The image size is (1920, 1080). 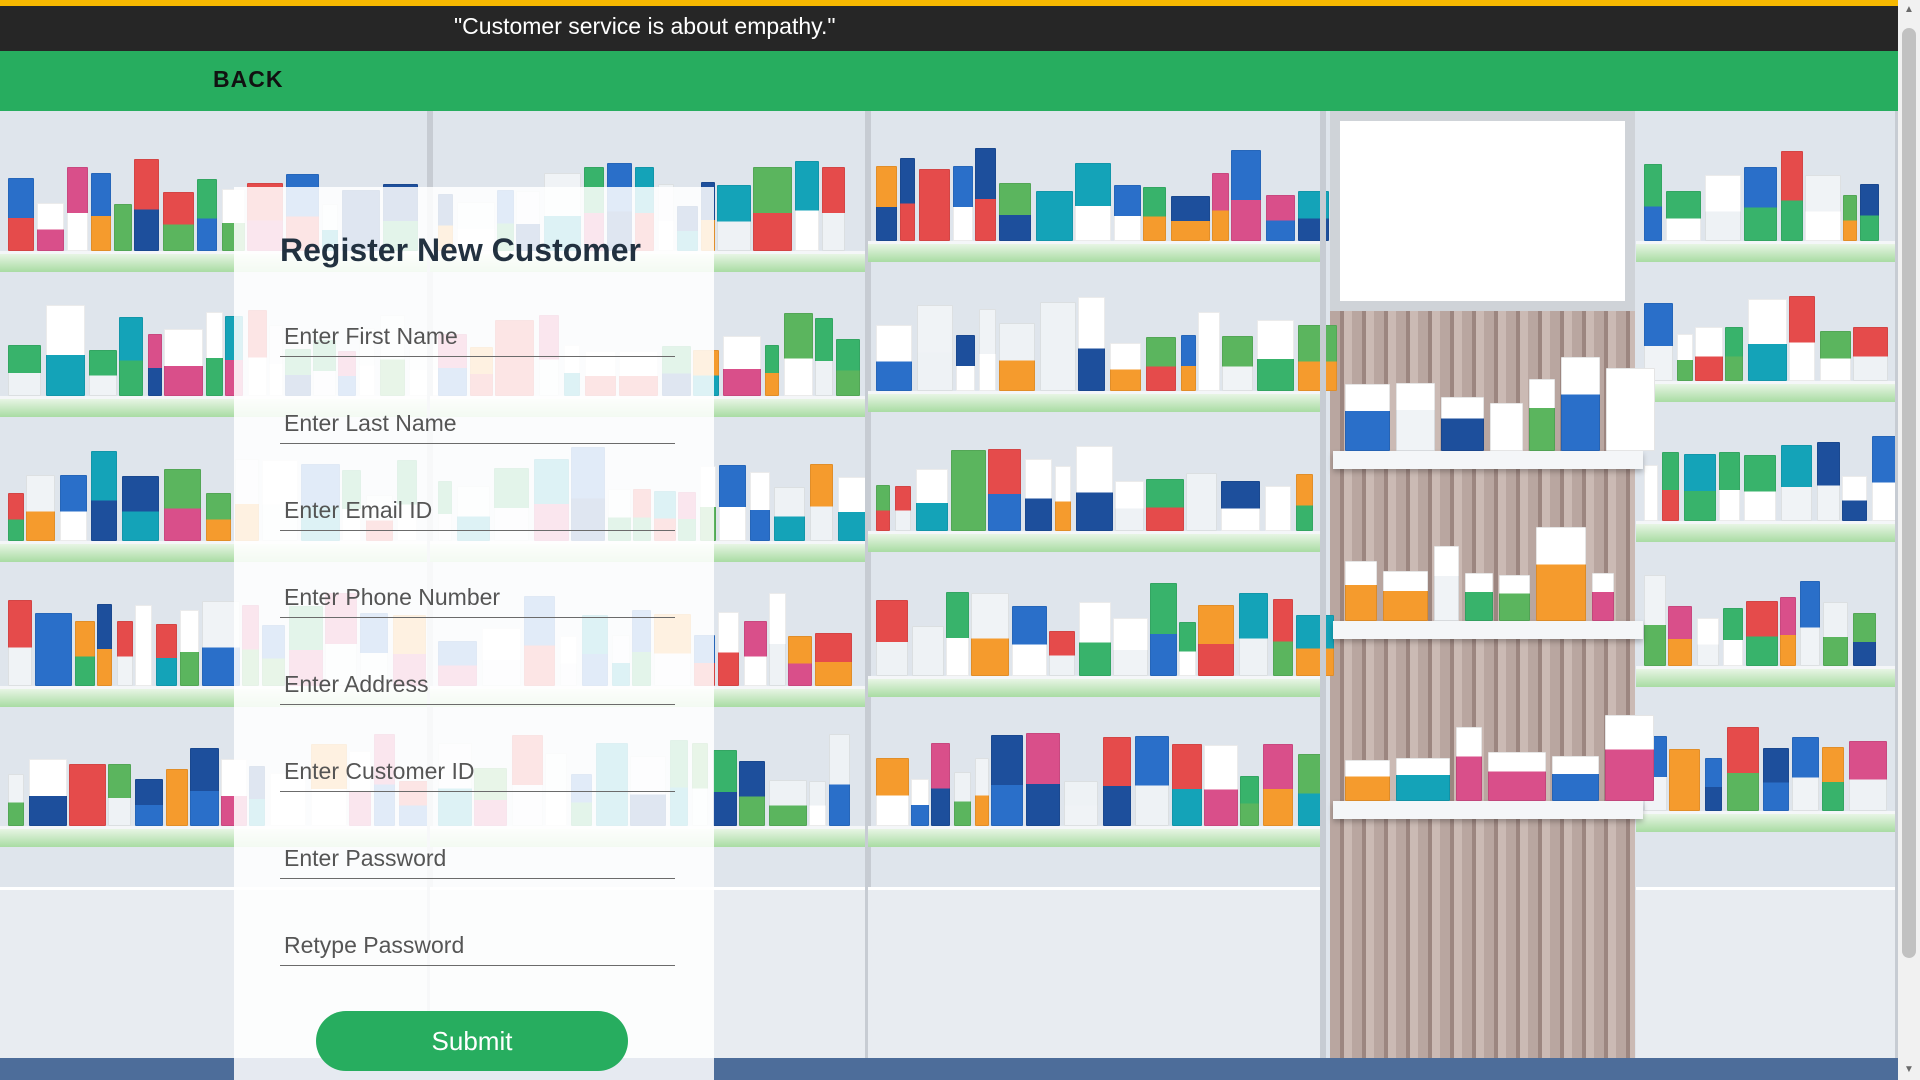 What do you see at coordinates (949, 25) in the screenshot?
I see `top-quote-bar: "Customer service is about empathy."` at bounding box center [949, 25].